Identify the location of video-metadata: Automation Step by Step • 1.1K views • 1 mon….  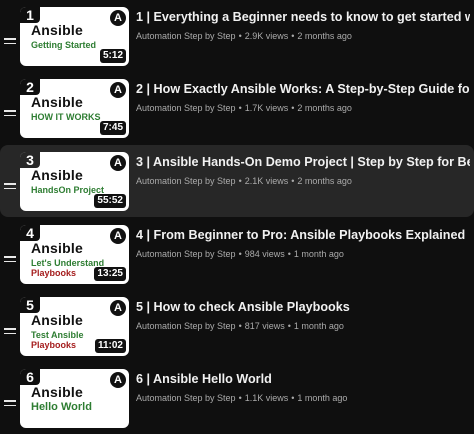
(303, 398).